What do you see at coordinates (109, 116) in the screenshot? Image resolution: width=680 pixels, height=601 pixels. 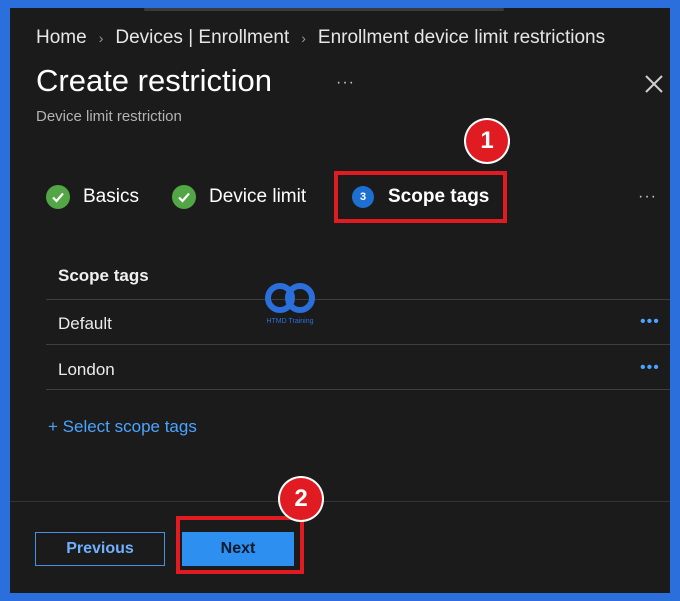 I see `page-subtitle: Device limit restriction` at bounding box center [109, 116].